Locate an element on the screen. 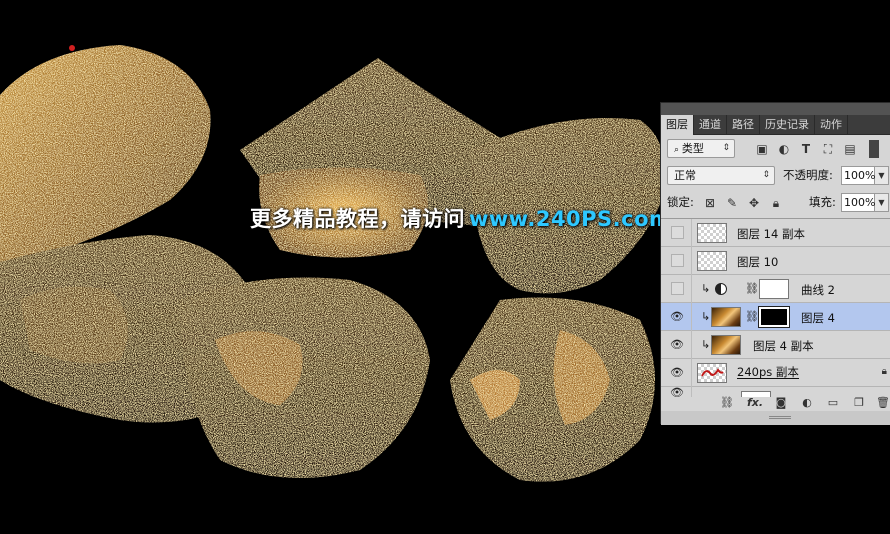  lock-label: 锁定: is located at coordinates (680, 202).